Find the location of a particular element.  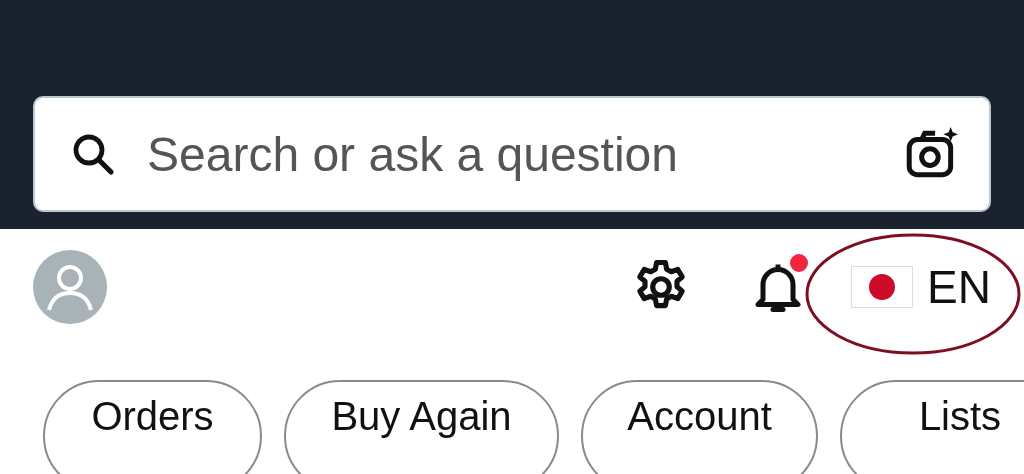

chip-button: Account is located at coordinates (699, 427).